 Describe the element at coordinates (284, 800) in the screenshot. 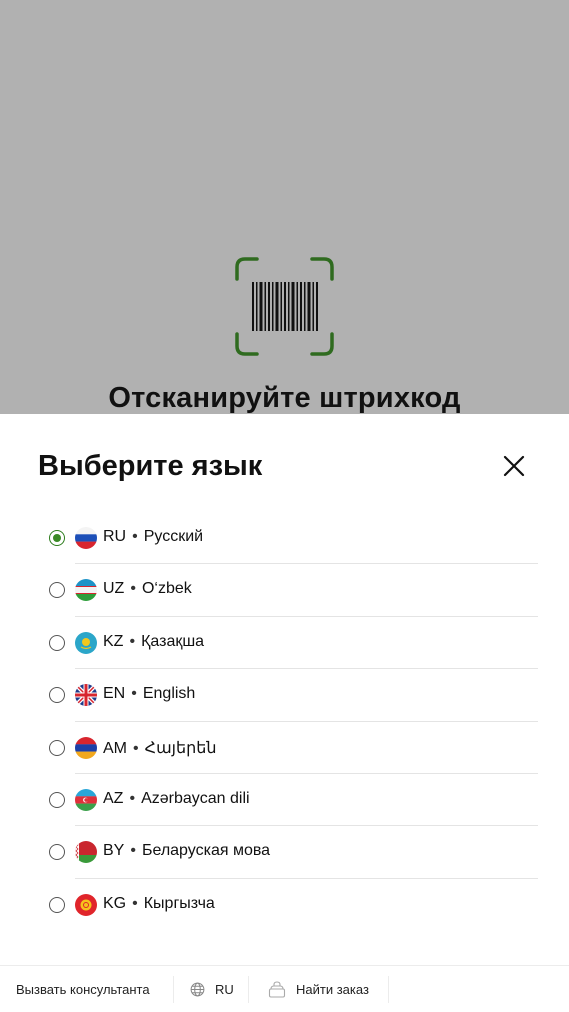

I see `language-option-az: AZ • Azərbaycan dili` at that location.